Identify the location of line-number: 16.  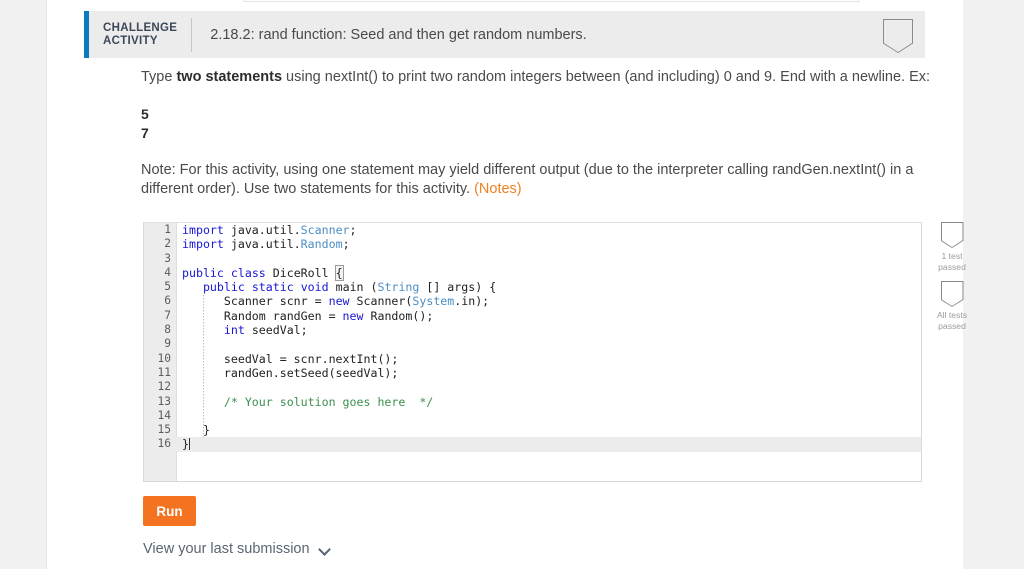
(160, 444).